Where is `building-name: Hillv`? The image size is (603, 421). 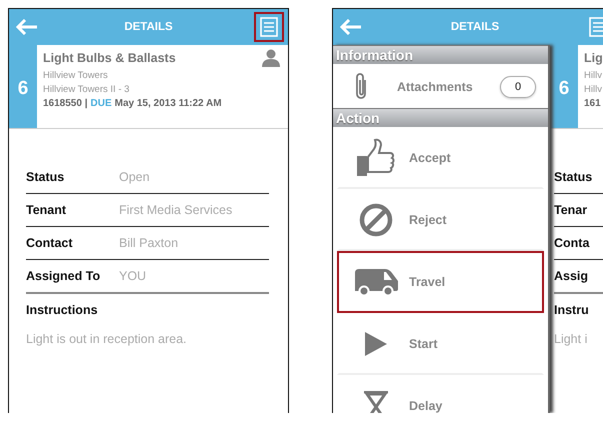
building-name: Hillv is located at coordinates (593, 75).